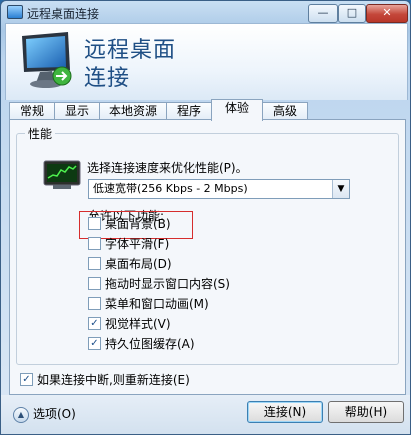 This screenshot has width=411, height=435. What do you see at coordinates (205, 414) in the screenshot?
I see `dialog-footer: ▲ 选项(O) 连接(N) 帮助(H)` at bounding box center [205, 414].